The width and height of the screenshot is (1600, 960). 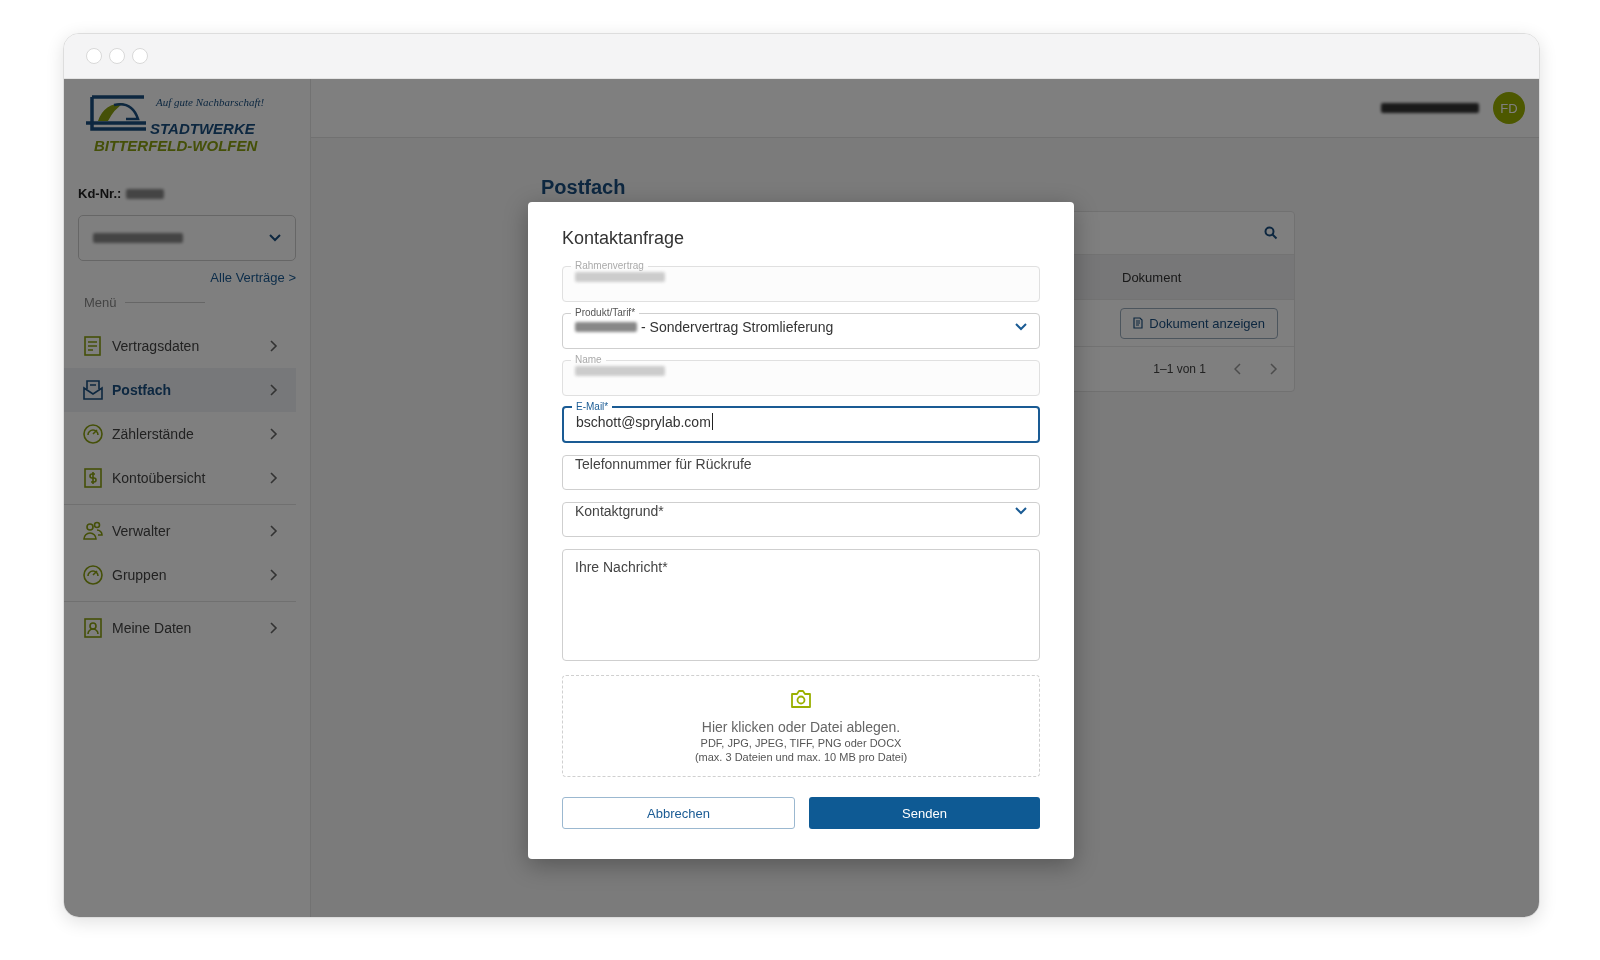 What do you see at coordinates (624, 238) in the screenshot?
I see `dialog-title: Kontaktanfrage` at bounding box center [624, 238].